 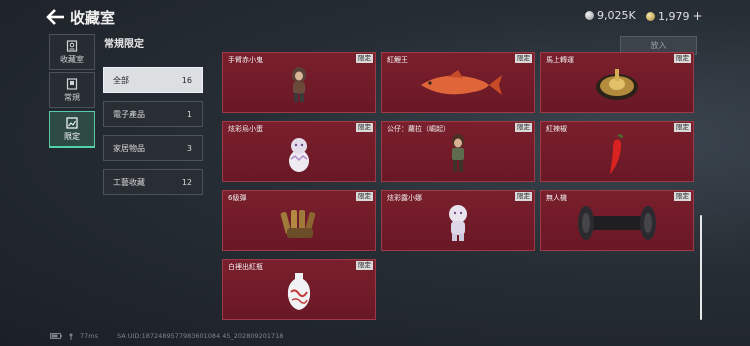 I want to click on item-card: 馬上轉運 限定, so click(x=617, y=82).